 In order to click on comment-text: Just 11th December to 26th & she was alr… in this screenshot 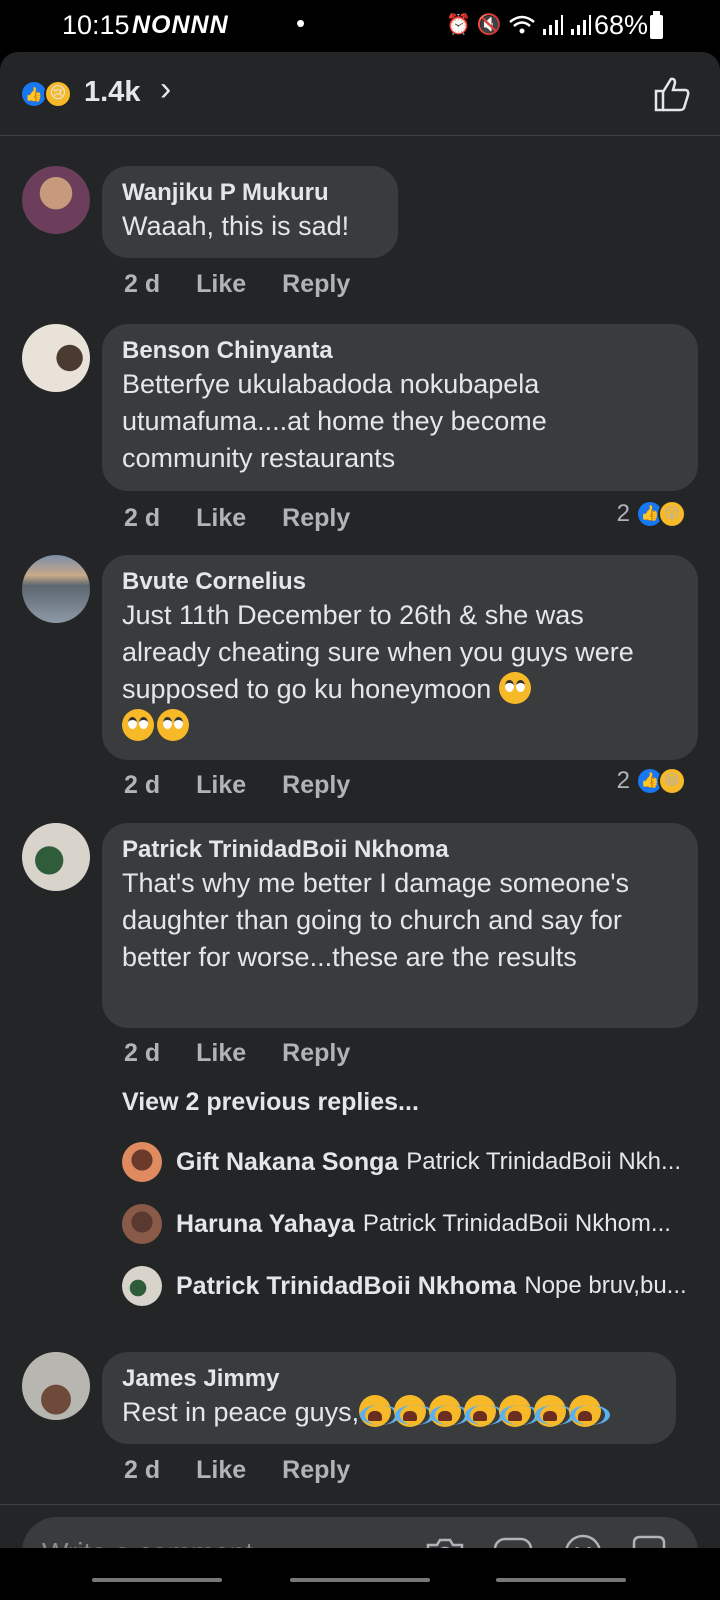, I will do `click(400, 671)`.